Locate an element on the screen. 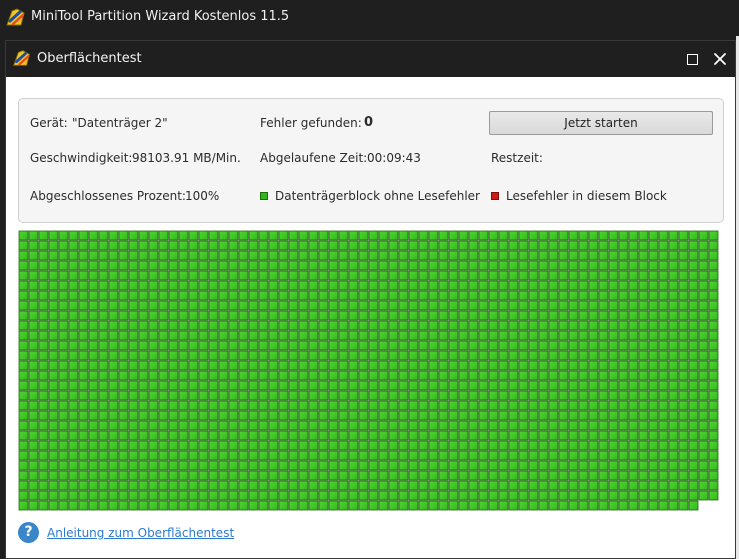 The height and width of the screenshot is (559, 739). dialog-titlebar: Oberflächentest is located at coordinates (370, 59).